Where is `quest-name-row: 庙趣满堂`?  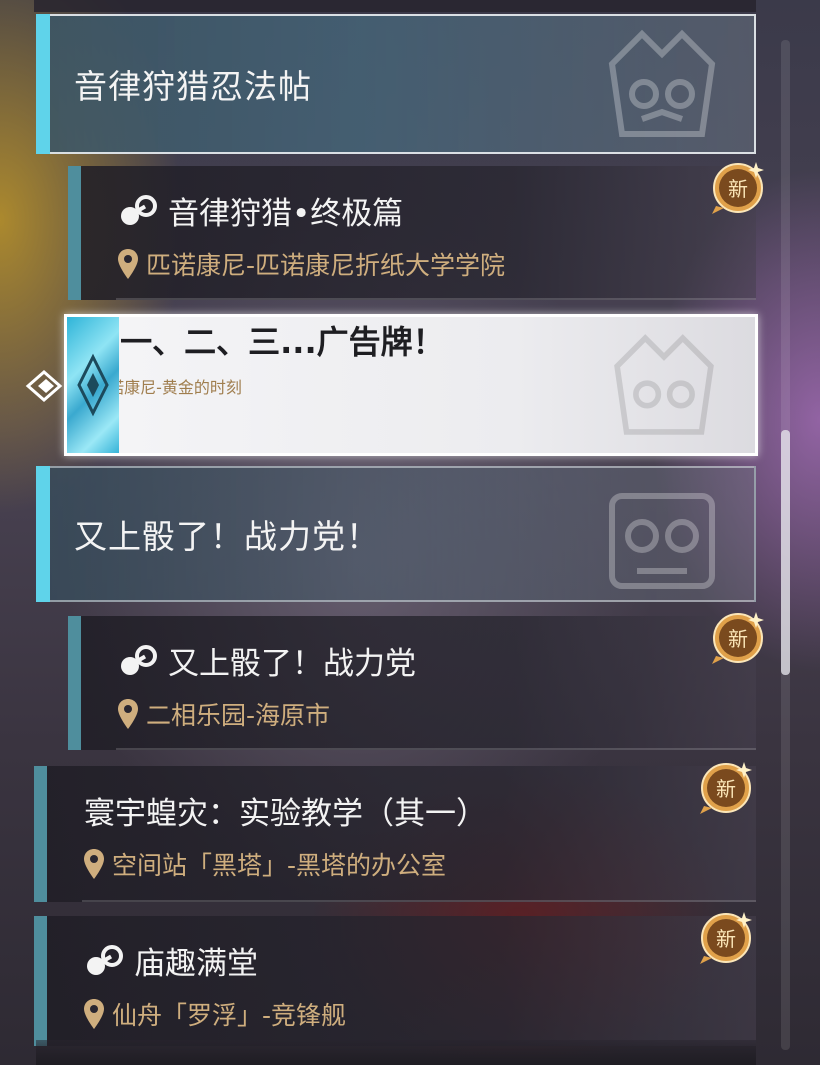 quest-name-row: 庙趣满堂 is located at coordinates (171, 960).